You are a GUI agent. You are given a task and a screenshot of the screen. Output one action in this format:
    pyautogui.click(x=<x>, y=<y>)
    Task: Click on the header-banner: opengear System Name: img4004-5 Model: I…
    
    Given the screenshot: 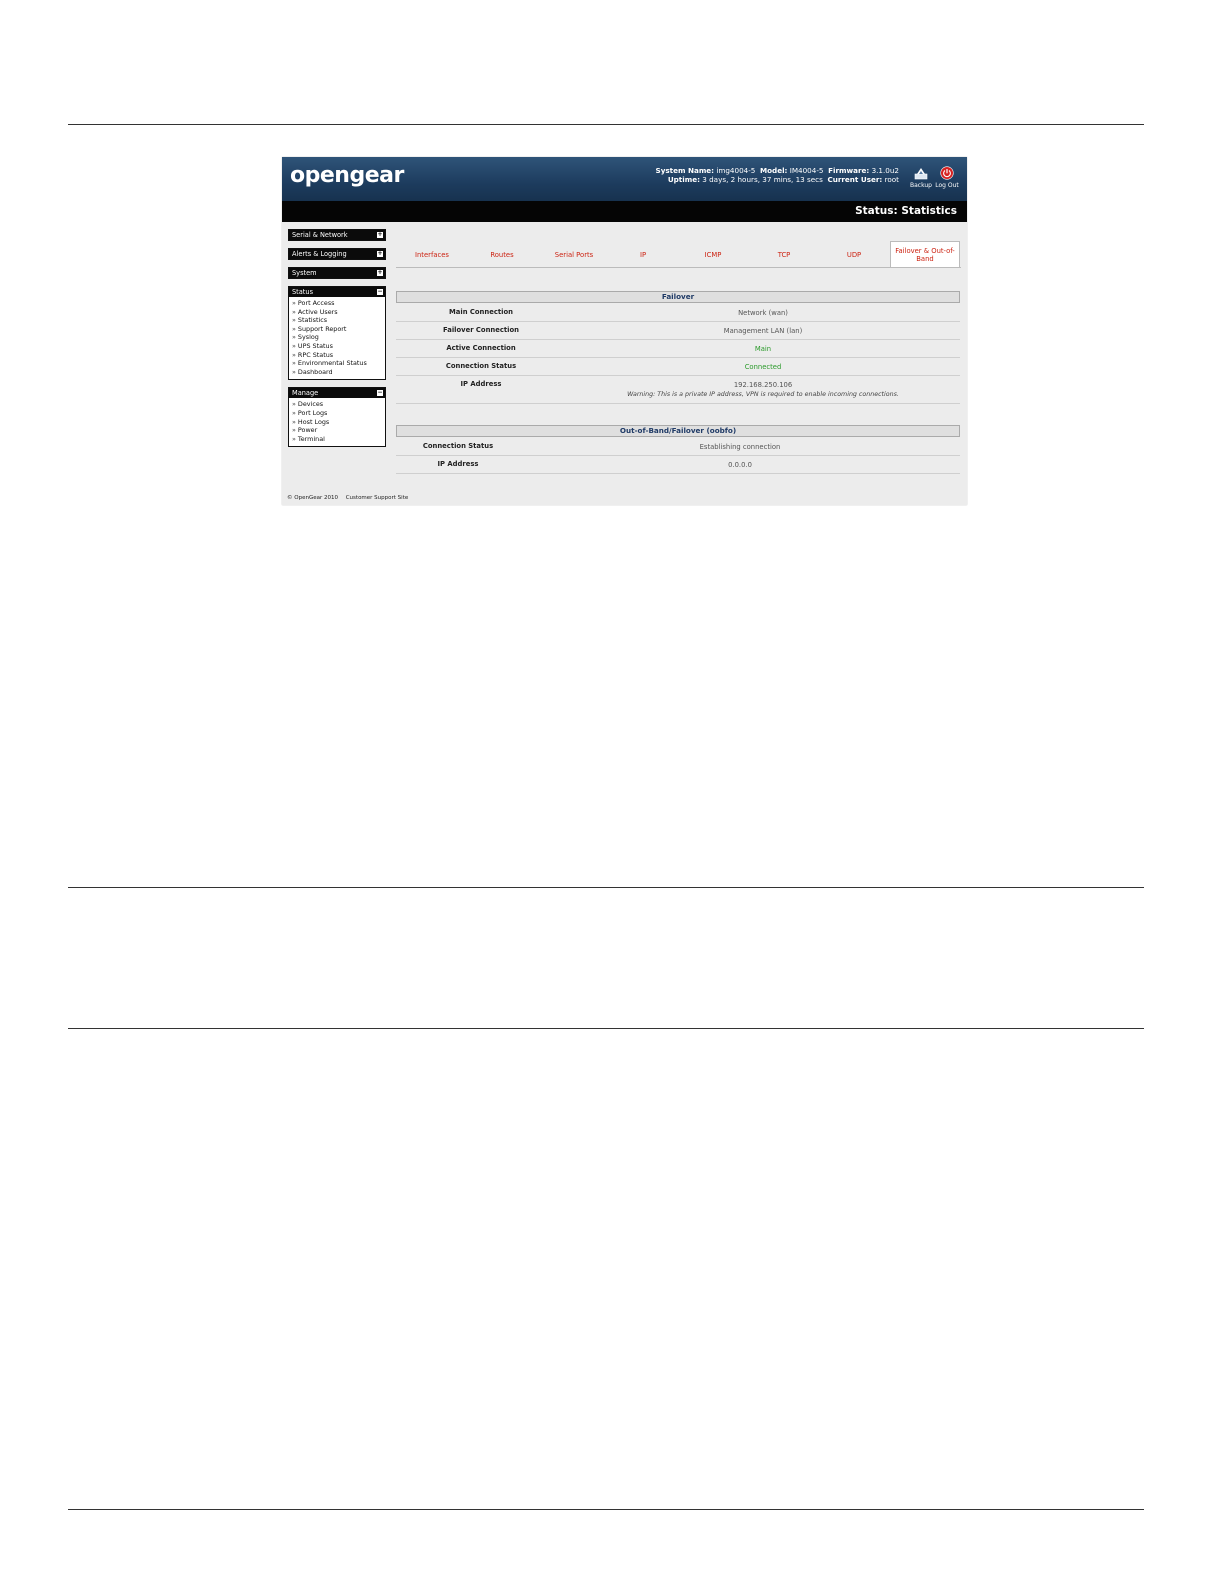 What is the action you would take?
    pyautogui.click(x=624, y=179)
    